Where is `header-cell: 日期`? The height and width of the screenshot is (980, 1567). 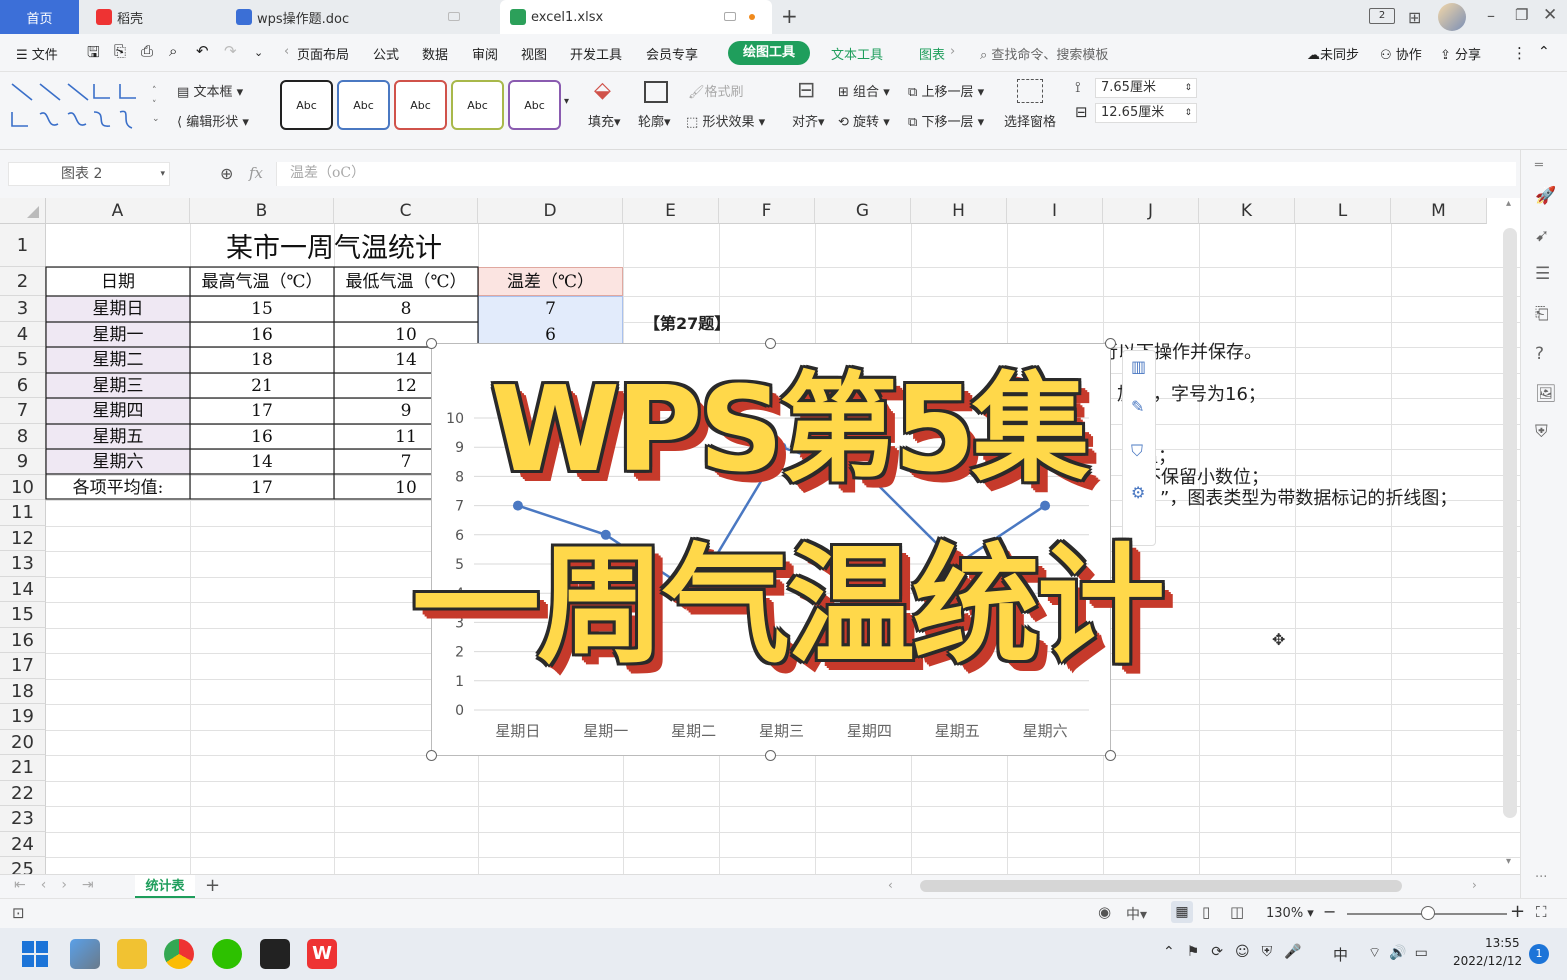
header-cell: 日期 is located at coordinates (118, 282).